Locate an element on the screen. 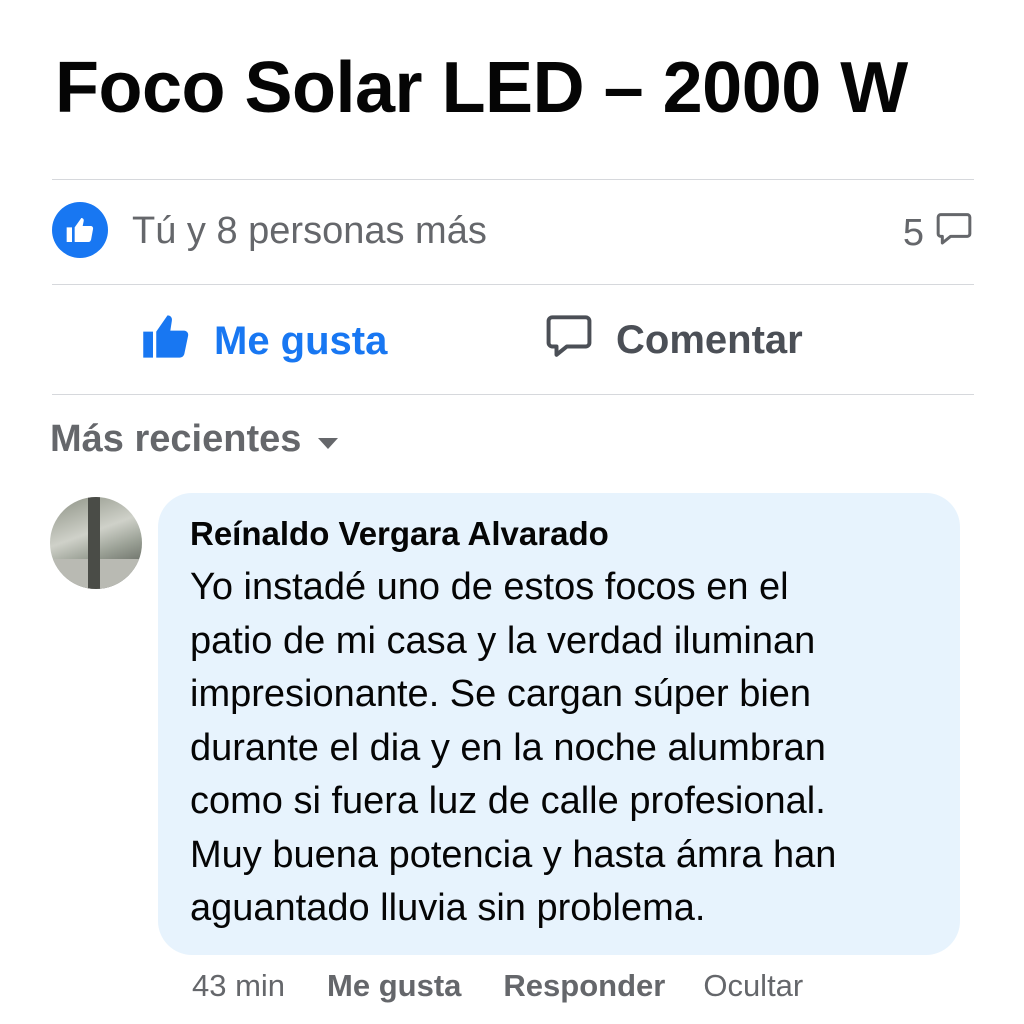 This screenshot has height=1024, width=1024. comment-count-value: 5 is located at coordinates (913, 232).